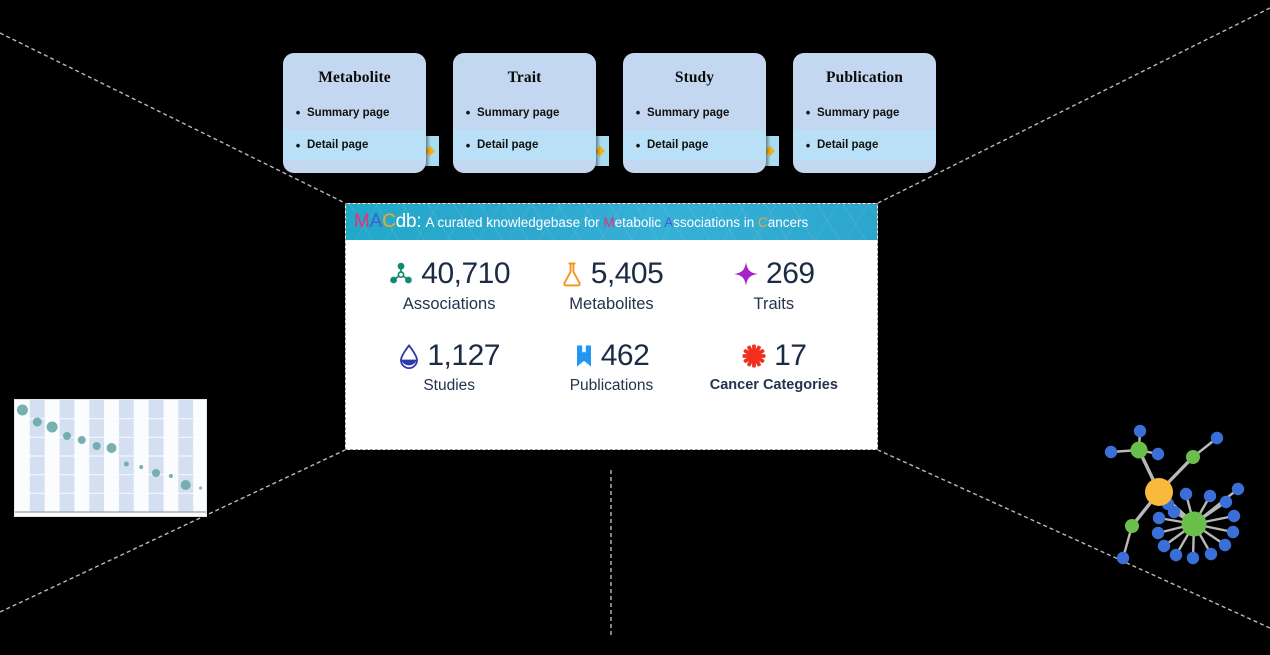 Image resolution: width=1270 pixels, height=655 pixels. I want to click on stat-label: Studies, so click(449, 385).